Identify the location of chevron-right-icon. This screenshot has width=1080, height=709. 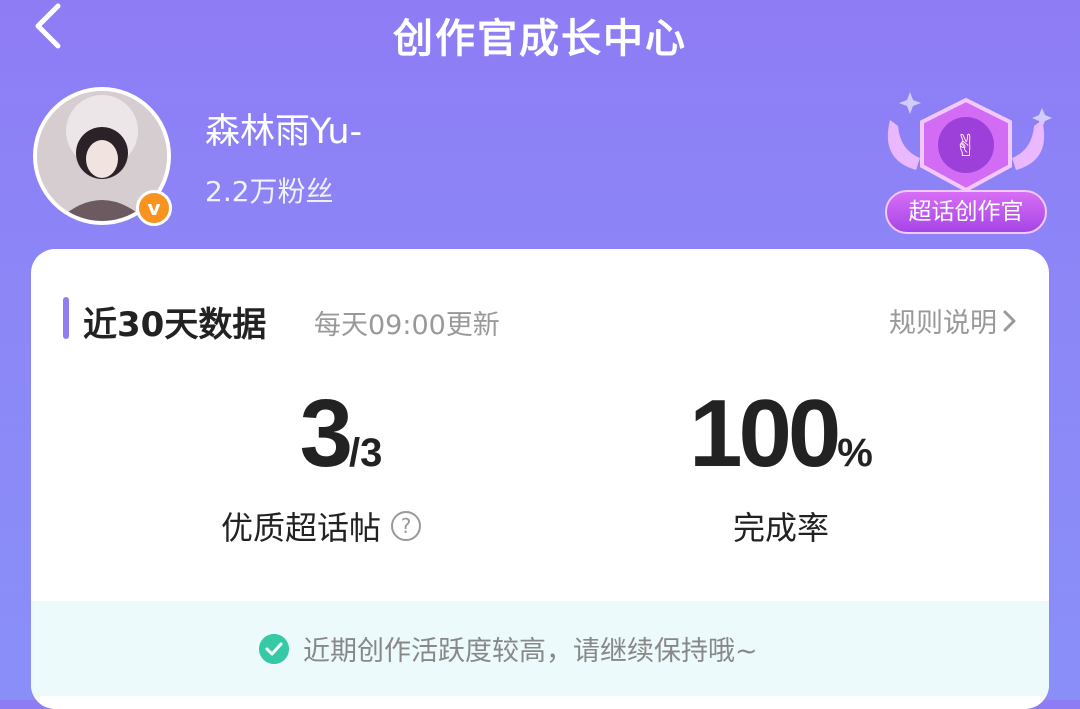
(1009, 320).